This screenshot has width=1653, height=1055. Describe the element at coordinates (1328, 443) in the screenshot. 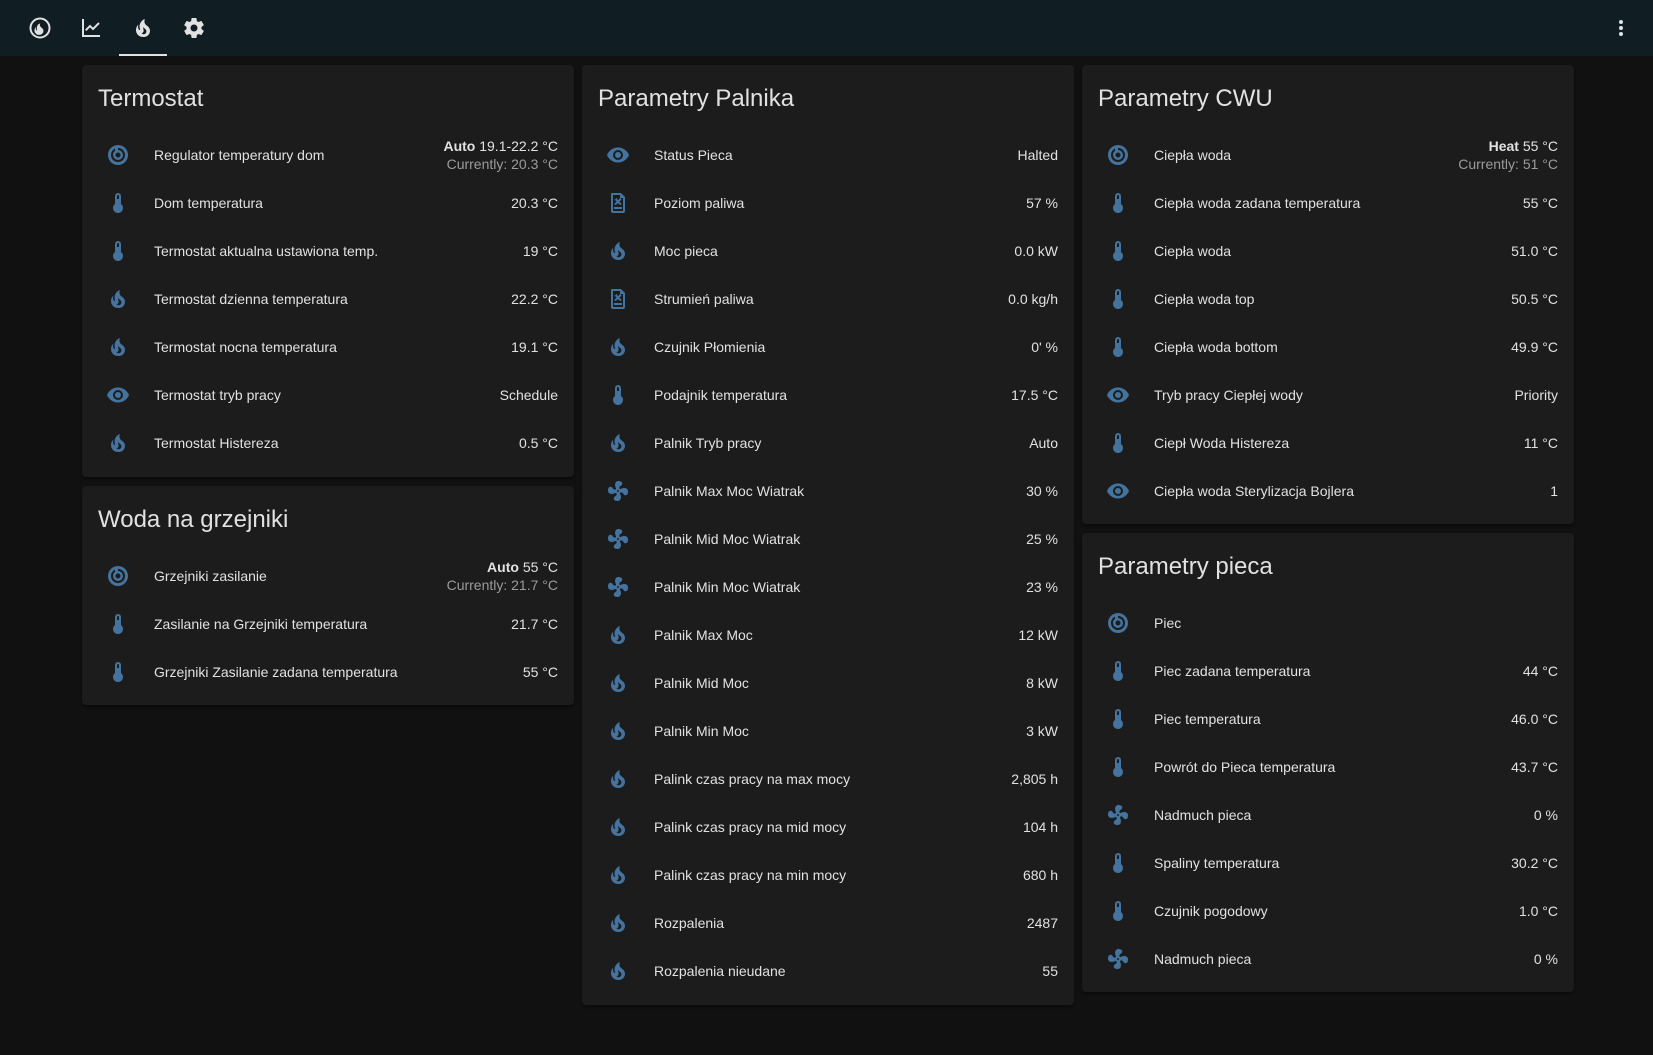

I see `entity-row: Ciepł Woda Histereza 11 °C` at that location.